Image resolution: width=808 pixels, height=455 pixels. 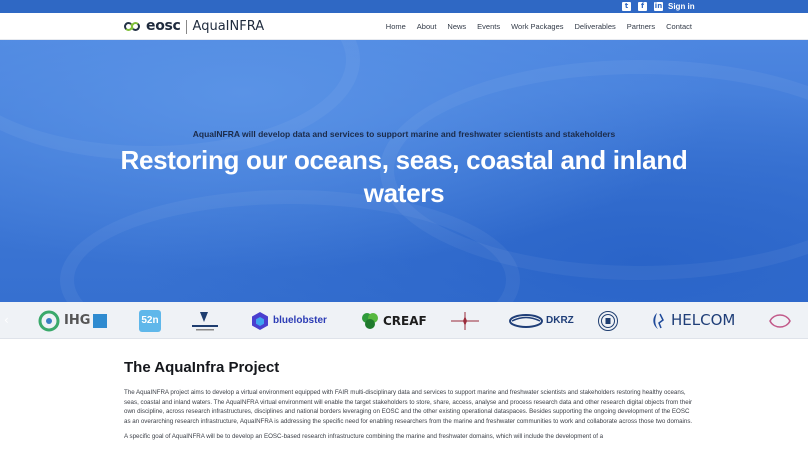 I want to click on partner-partial-emblem-icon, so click(x=780, y=320).